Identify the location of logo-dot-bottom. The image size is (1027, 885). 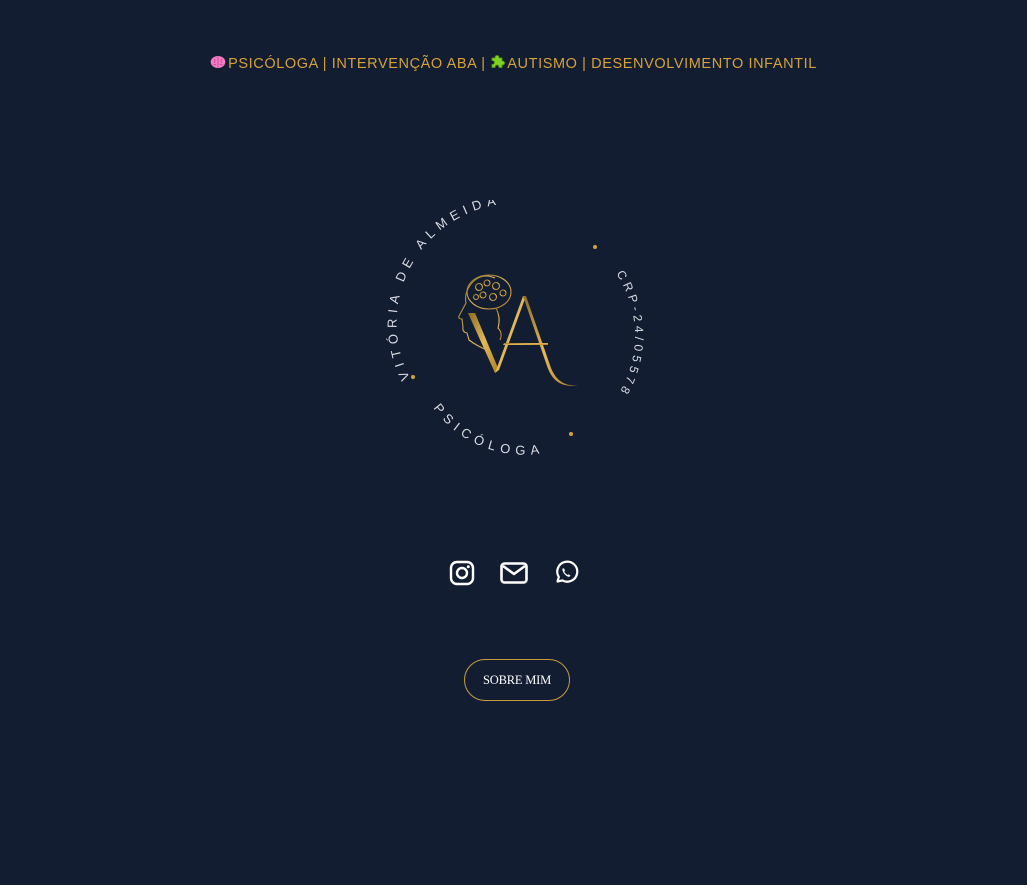
(571, 434).